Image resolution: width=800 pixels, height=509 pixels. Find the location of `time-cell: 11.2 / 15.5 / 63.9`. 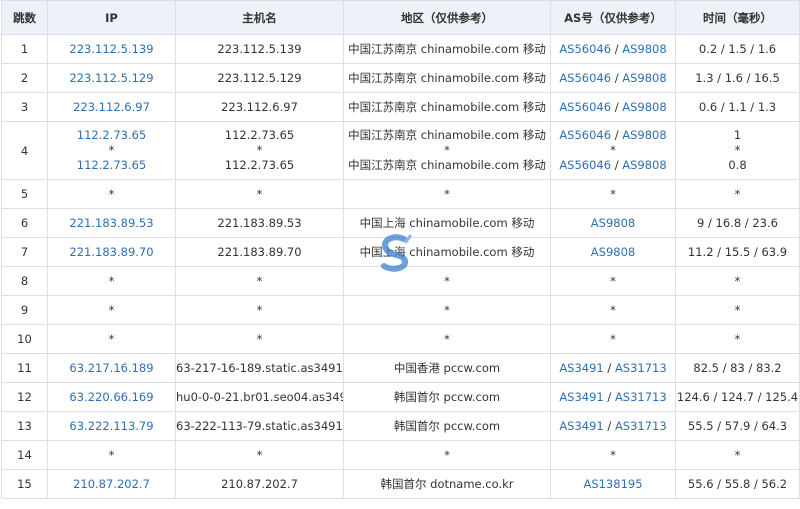

time-cell: 11.2 / 15.5 / 63.9 is located at coordinates (737, 252).